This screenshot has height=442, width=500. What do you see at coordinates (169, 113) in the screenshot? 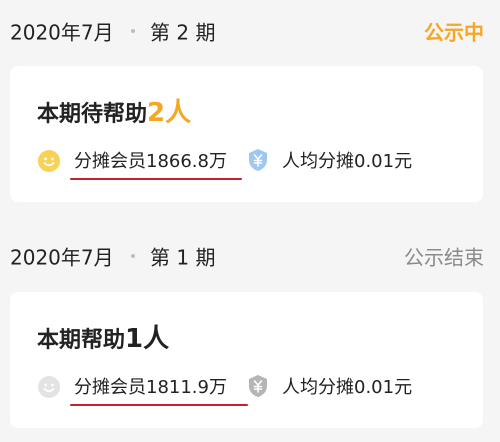
I see `help-count: 2人` at bounding box center [169, 113].